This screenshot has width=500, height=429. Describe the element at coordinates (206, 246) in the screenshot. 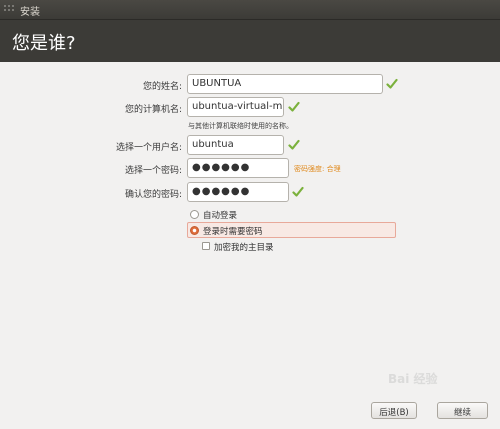

I see `encrypt-home-checkbox` at that location.